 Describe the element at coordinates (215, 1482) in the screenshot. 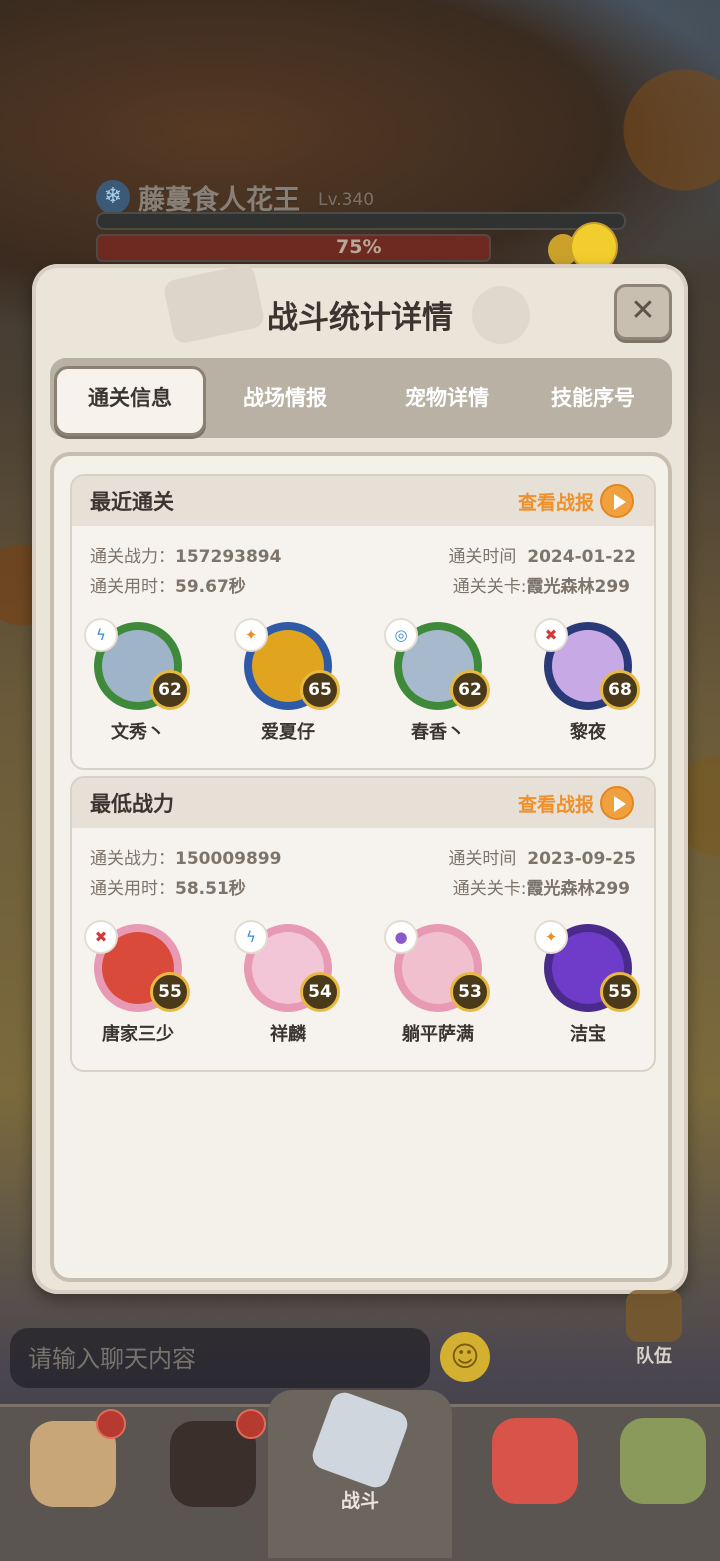

I see `nav-item-character` at that location.